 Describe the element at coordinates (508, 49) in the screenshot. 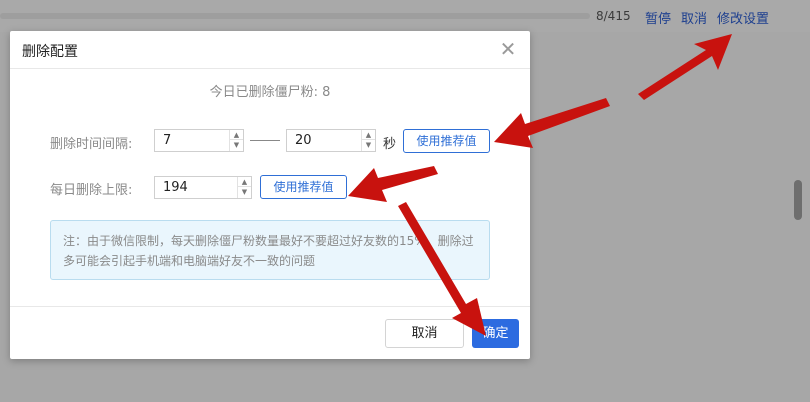

I see `close-icon: ✕` at that location.